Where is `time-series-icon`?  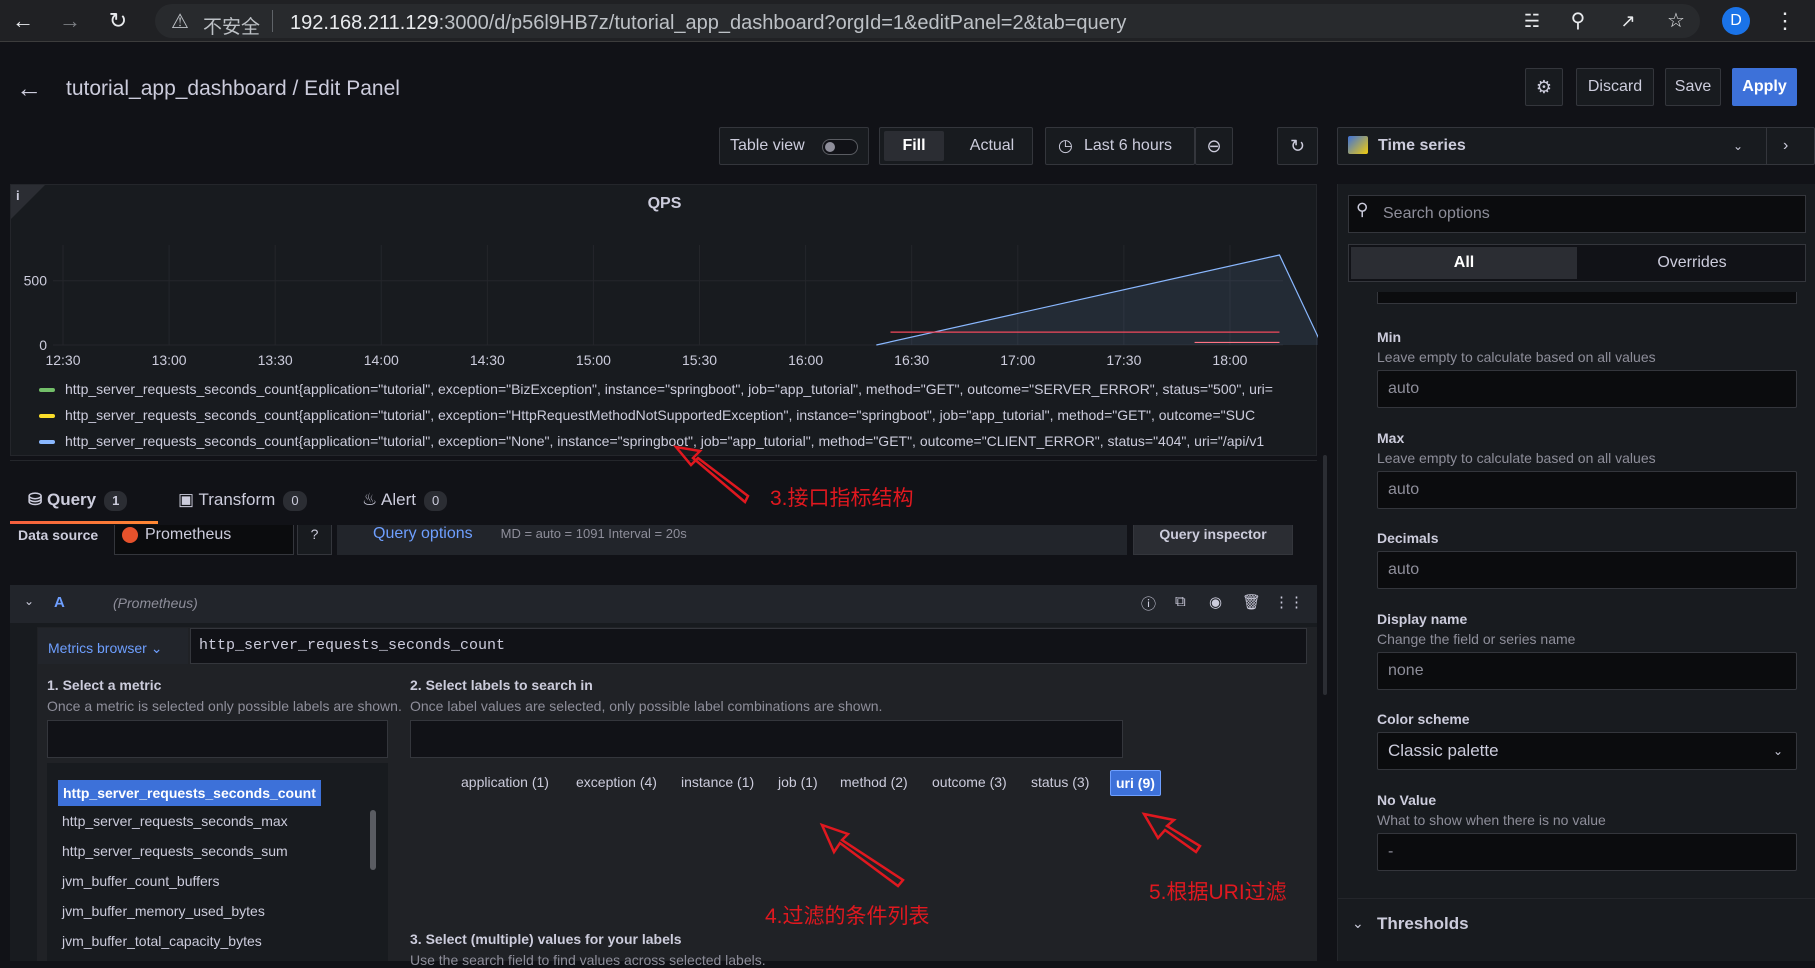
time-series-icon is located at coordinates (1358, 145).